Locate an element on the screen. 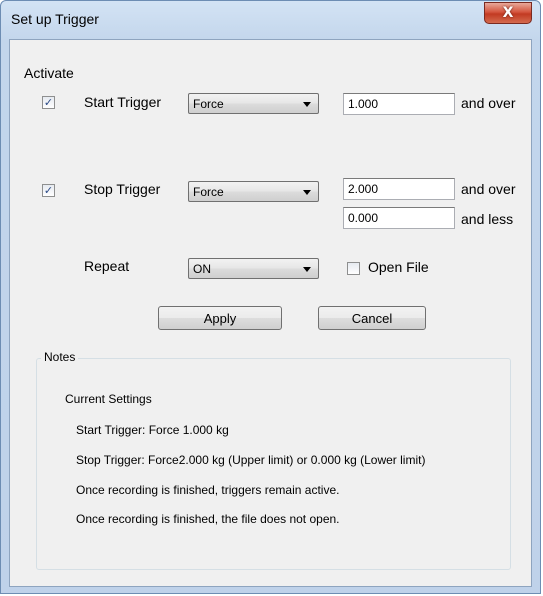  stop-trigger-lower-suffix: and less is located at coordinates (487, 219).